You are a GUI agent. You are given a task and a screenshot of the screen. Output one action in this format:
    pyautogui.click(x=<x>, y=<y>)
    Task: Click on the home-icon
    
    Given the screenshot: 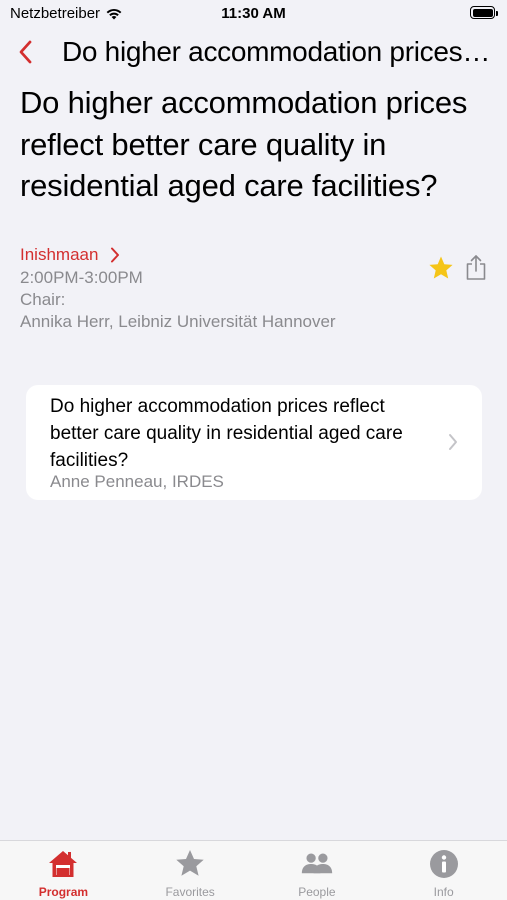 What is the action you would take?
    pyautogui.click(x=63, y=864)
    